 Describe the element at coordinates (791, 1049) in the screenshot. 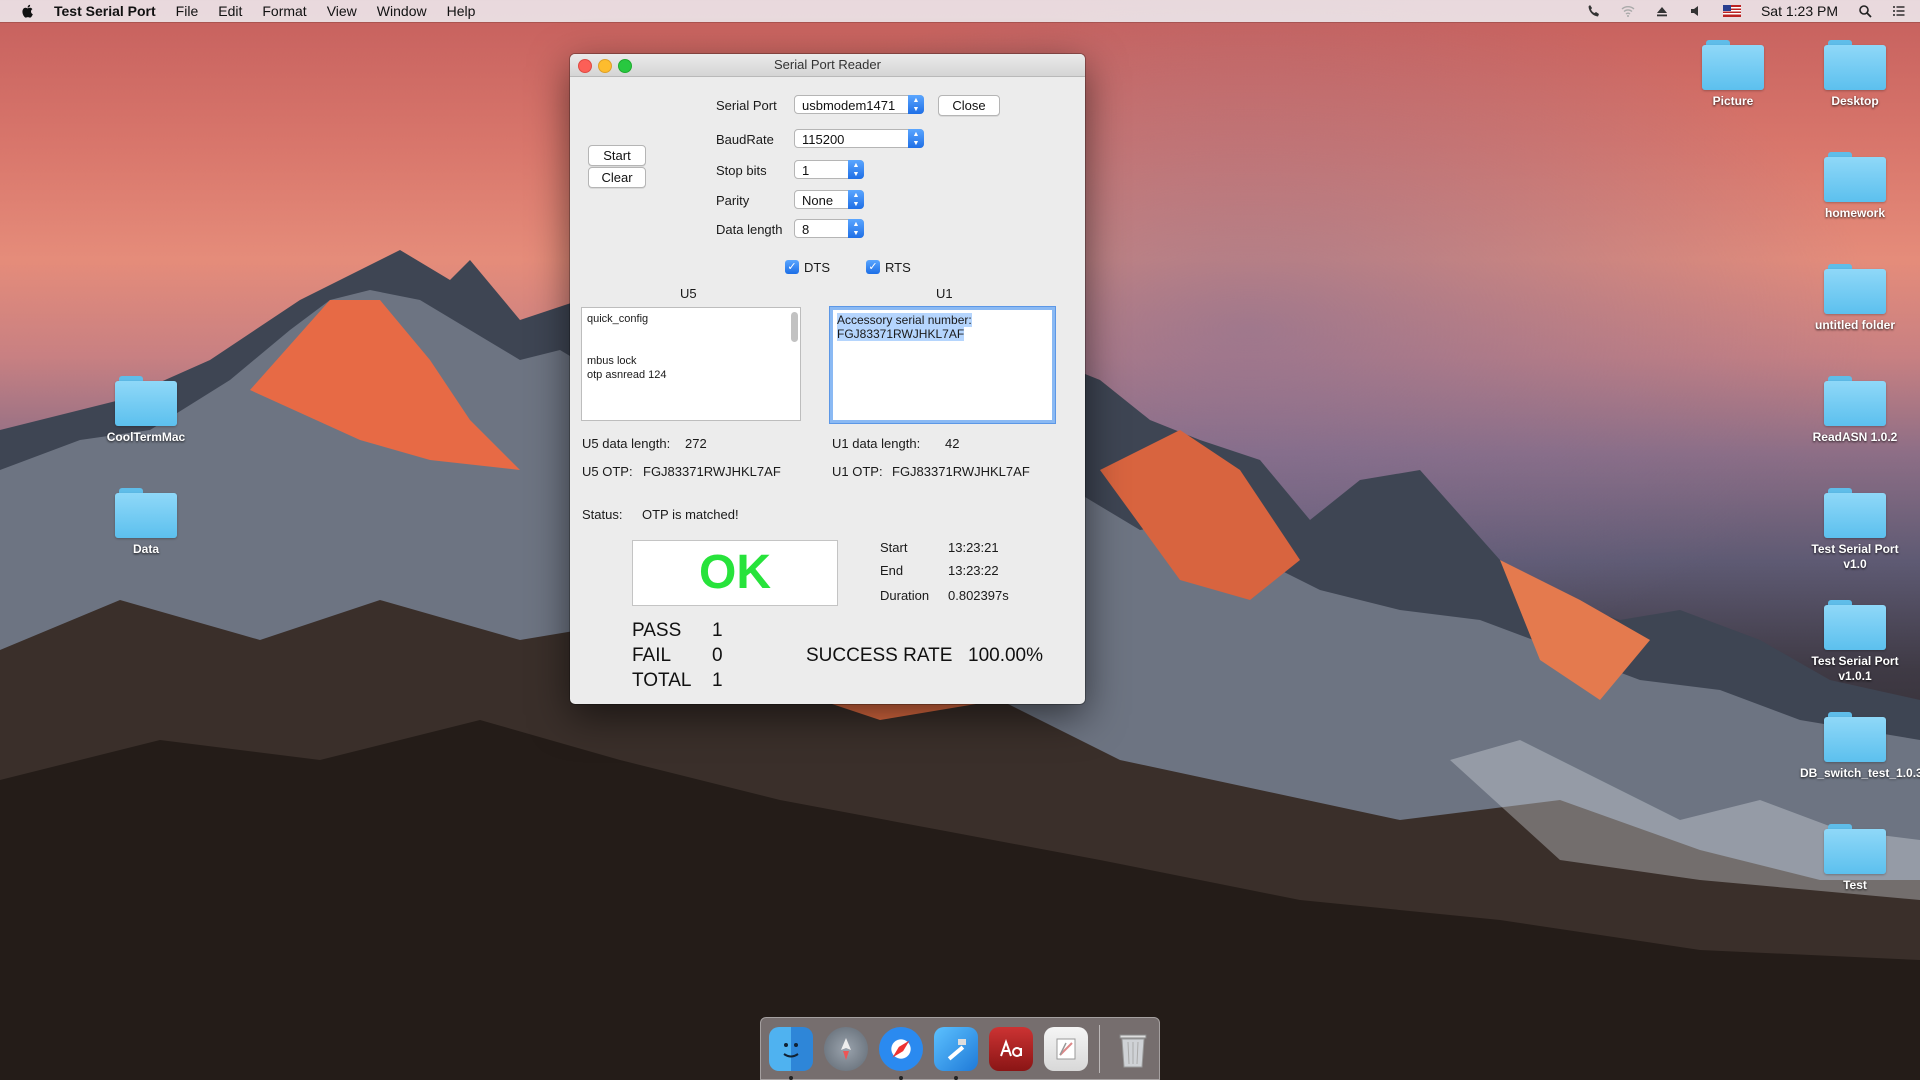

I see `finder-face-icon` at that location.